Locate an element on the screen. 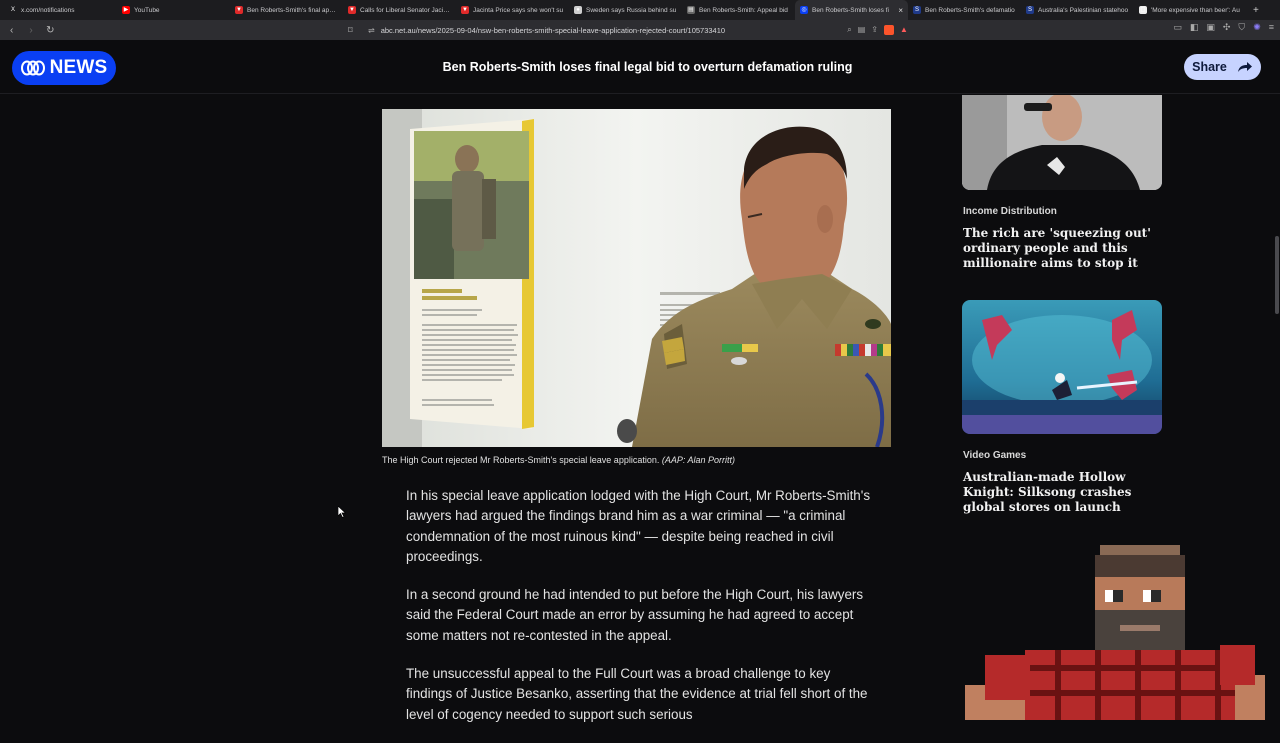  mouse-cursor-icon is located at coordinates (342, 512).